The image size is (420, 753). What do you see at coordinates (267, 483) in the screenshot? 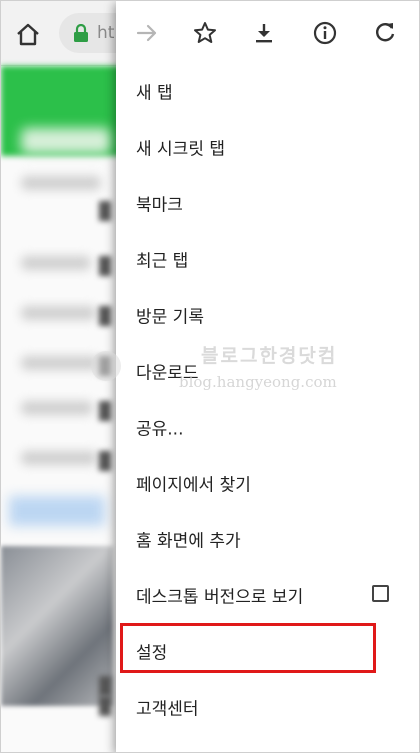
I see `menu-item-find-in-page: 페이지에서 찾기` at bounding box center [267, 483].